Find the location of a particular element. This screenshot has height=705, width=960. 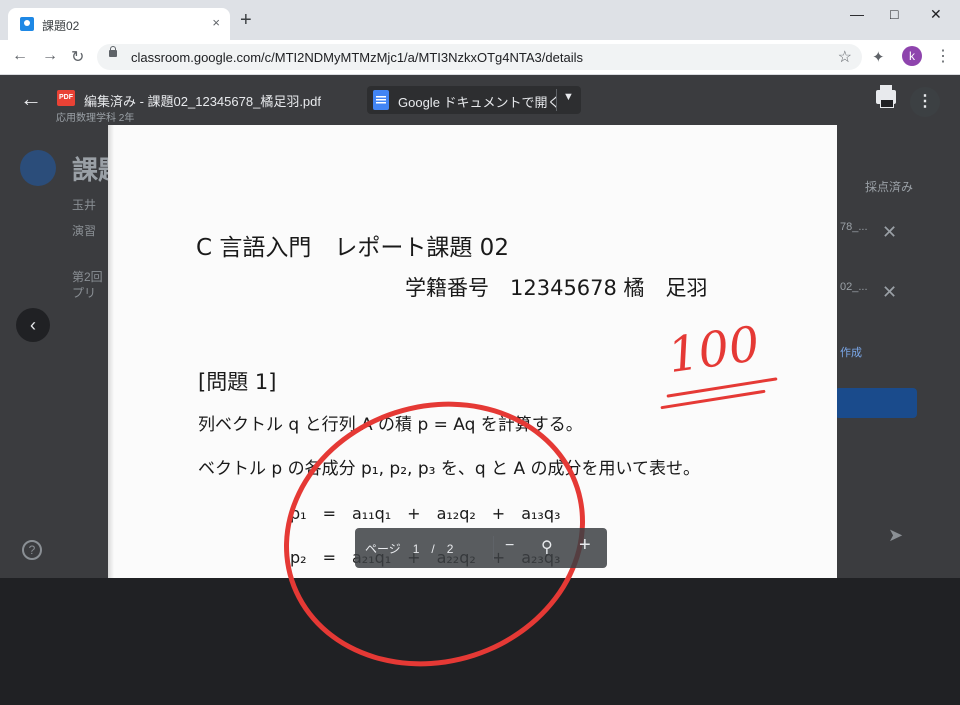

close-tab-icon: × is located at coordinates (216, 22).